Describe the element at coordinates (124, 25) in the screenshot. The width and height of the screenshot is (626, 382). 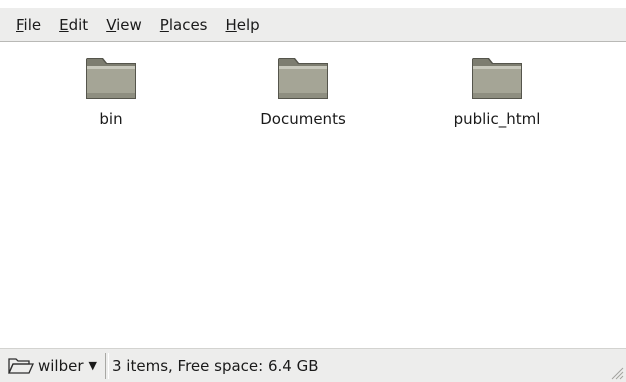
I see `menu-view: View` at that location.